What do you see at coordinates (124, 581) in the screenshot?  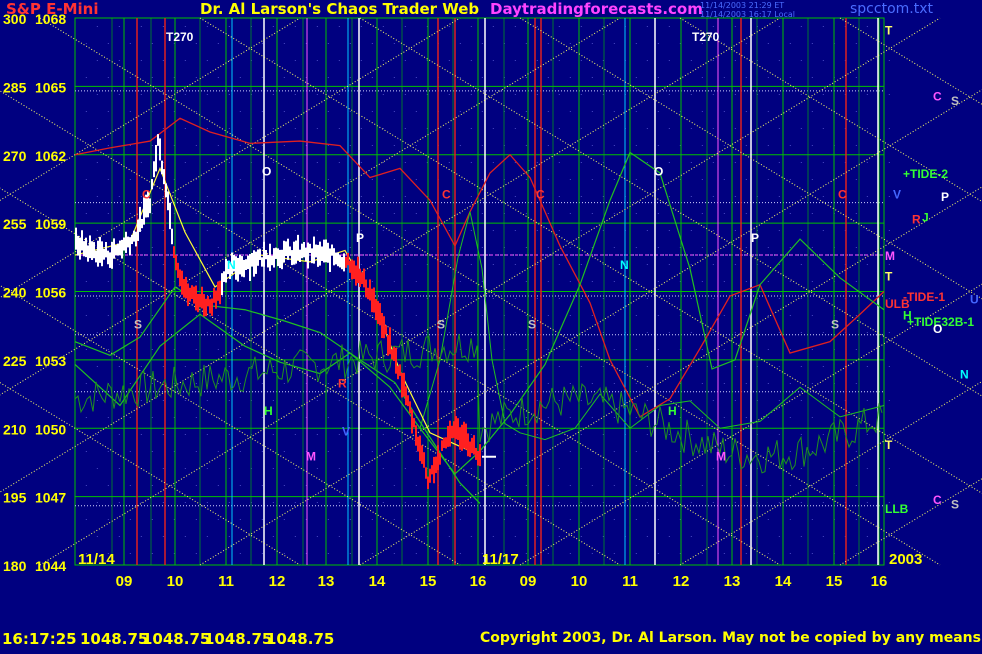 I see `x-tick-label: 09` at bounding box center [124, 581].